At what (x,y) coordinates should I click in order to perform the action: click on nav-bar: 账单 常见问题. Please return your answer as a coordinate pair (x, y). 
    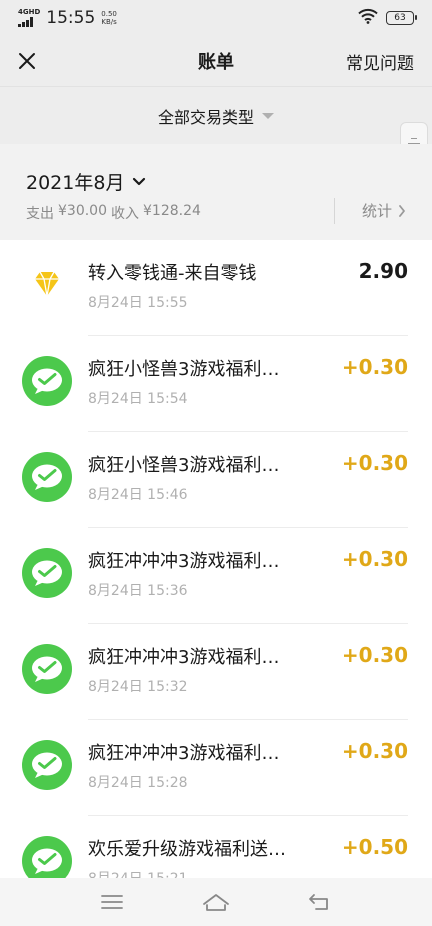
    Looking at the image, I should click on (216, 61).